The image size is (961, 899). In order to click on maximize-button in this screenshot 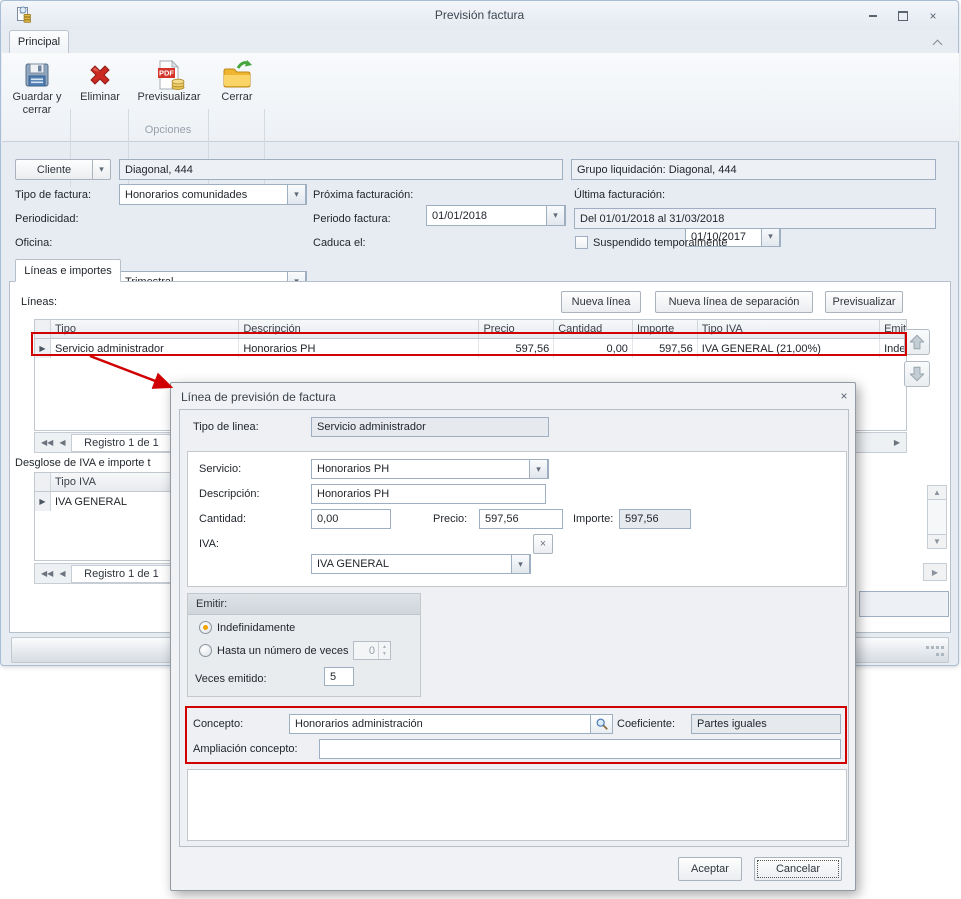, I will do `click(903, 15)`.